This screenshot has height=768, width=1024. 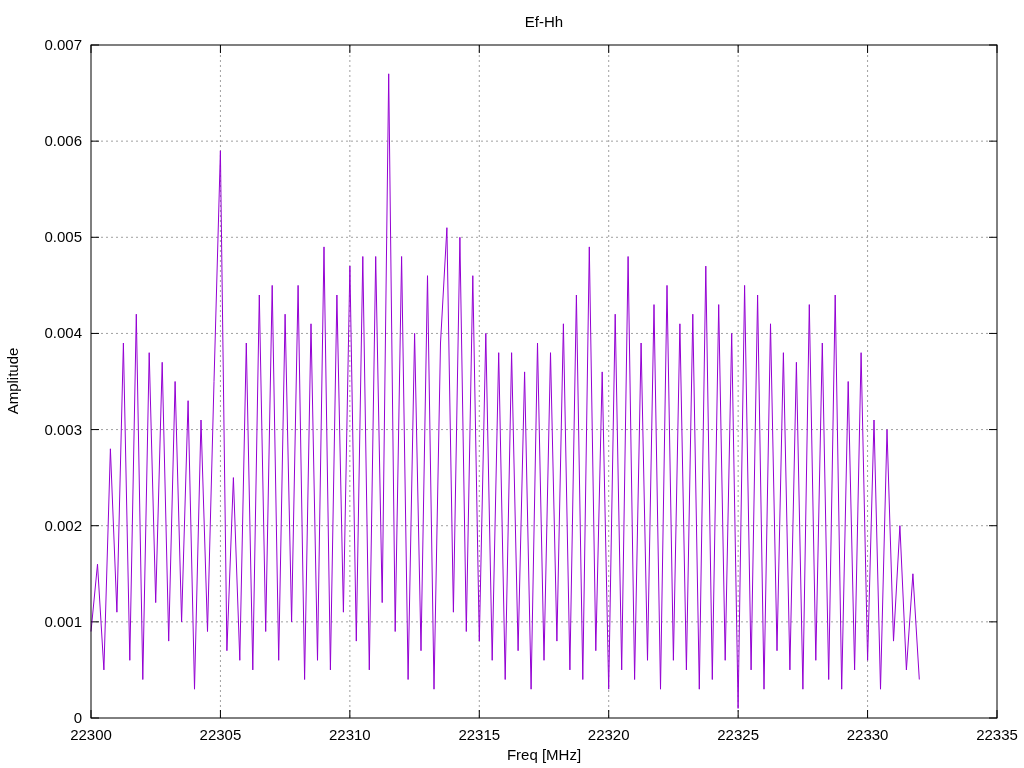 I want to click on tick-label: 0.007, so click(x=63, y=44).